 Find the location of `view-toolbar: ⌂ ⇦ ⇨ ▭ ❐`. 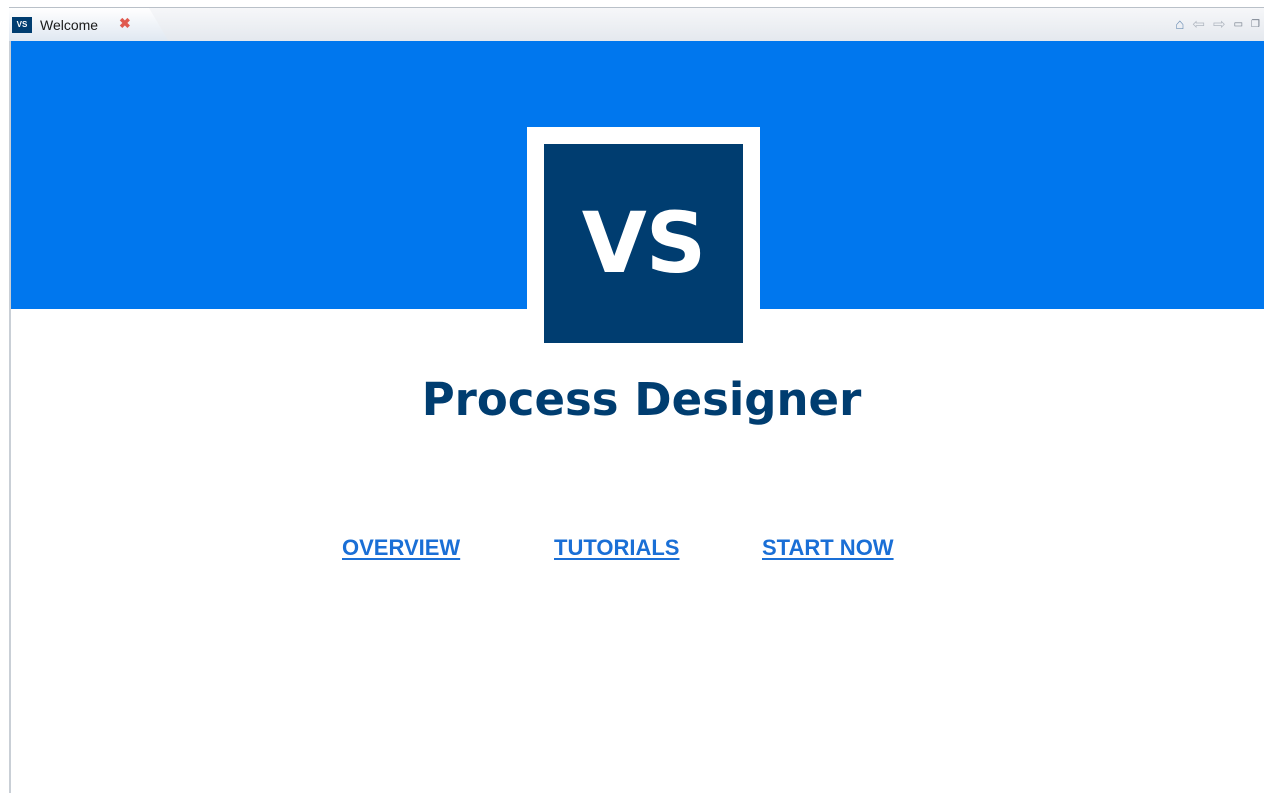

view-toolbar: ⌂ ⇦ ⇨ ▭ ❐ is located at coordinates (1217, 25).